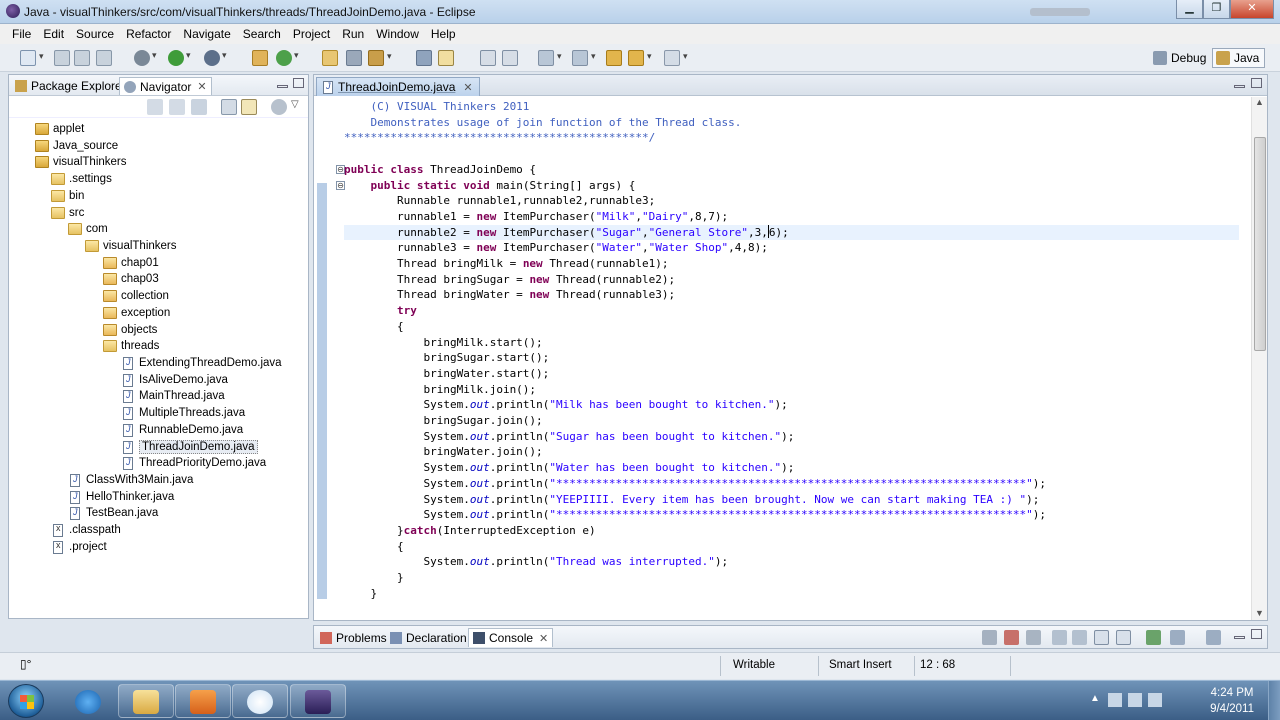 This screenshot has height=720, width=1280. What do you see at coordinates (26, 701) in the screenshot?
I see `start-button` at bounding box center [26, 701].